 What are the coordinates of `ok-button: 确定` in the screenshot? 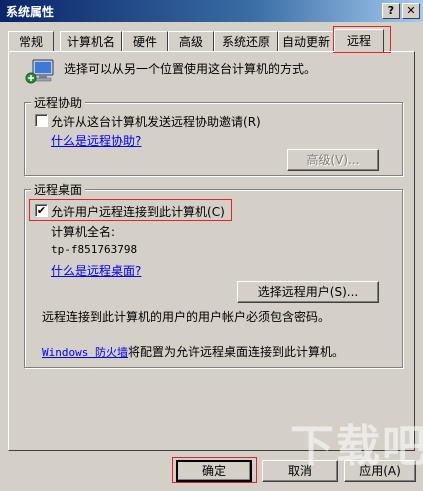 It's located at (214, 471).